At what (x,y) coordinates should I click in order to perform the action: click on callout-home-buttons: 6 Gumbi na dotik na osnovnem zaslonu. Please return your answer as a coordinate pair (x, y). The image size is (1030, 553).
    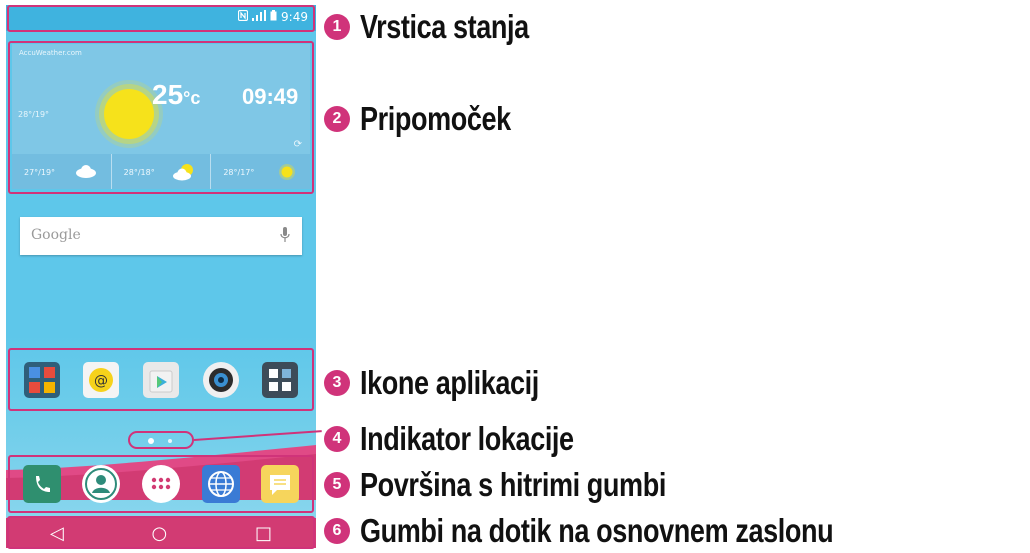
    Looking at the image, I should click on (630, 531).